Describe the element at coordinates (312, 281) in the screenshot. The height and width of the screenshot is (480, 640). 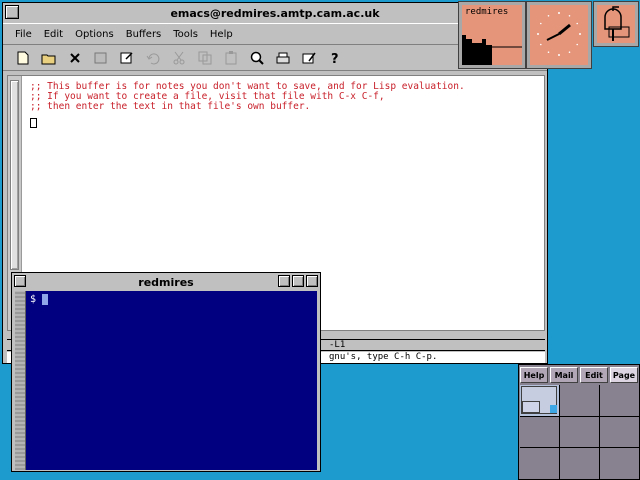
I see `maximize-button` at that location.